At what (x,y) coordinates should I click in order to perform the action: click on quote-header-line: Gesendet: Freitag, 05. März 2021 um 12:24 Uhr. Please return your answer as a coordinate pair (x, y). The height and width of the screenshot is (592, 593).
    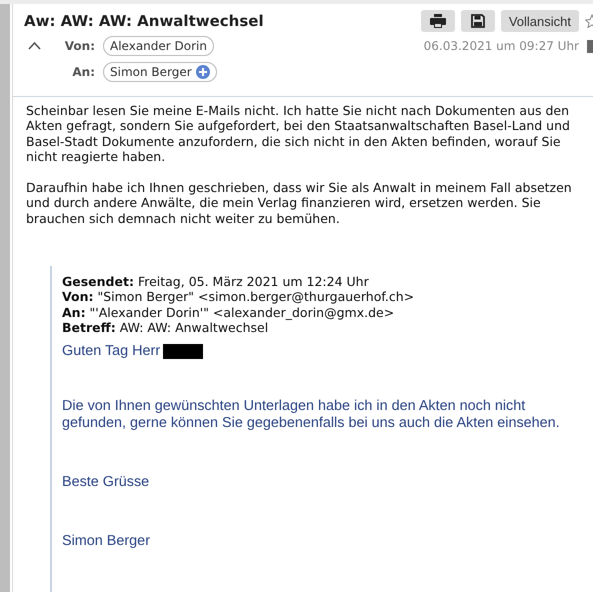
    Looking at the image, I should click on (216, 282).